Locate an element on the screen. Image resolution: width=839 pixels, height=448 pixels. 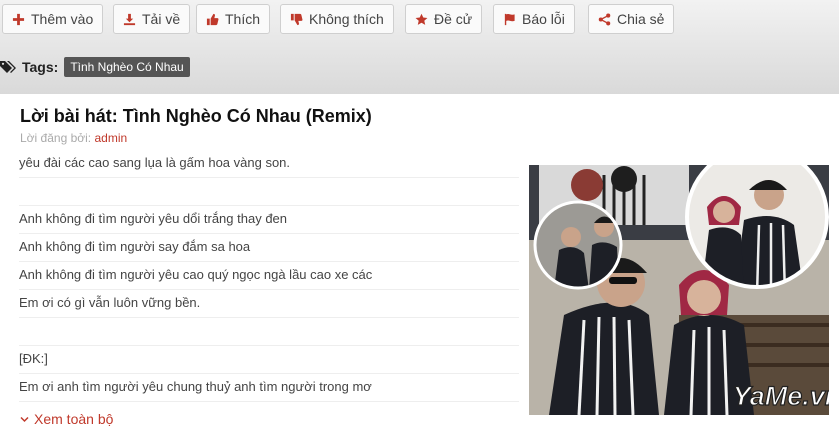
chevron-down-icon is located at coordinates (24, 419).